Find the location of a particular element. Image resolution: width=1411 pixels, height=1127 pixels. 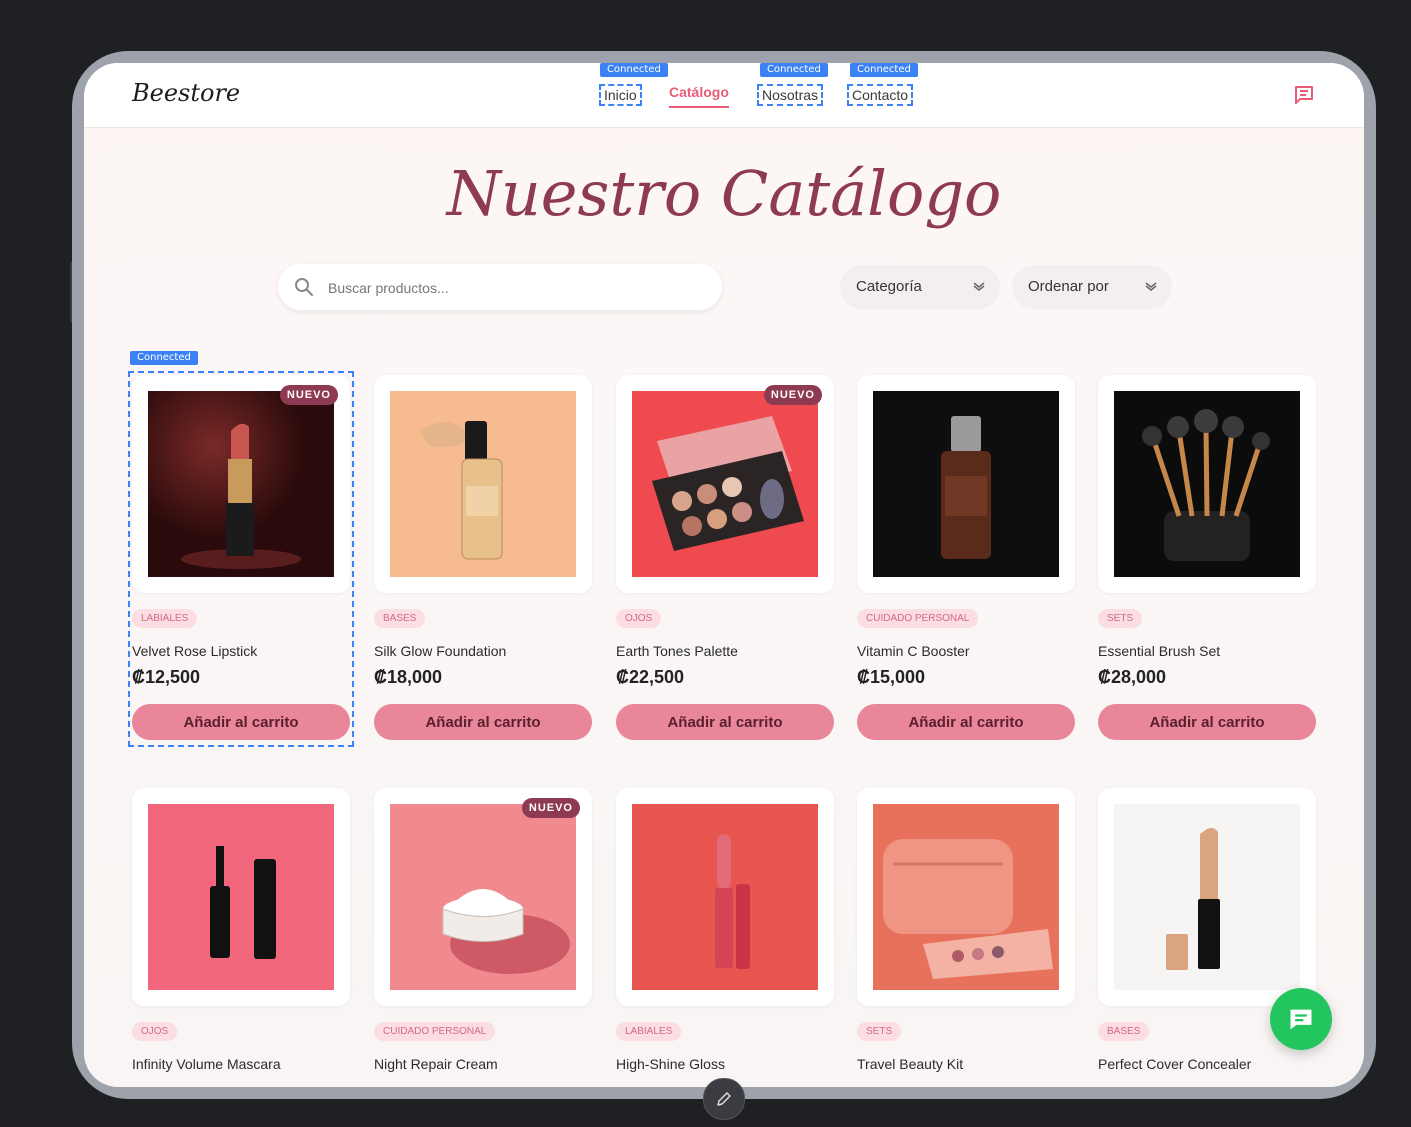

category-select-label: Categoría is located at coordinates (889, 286).